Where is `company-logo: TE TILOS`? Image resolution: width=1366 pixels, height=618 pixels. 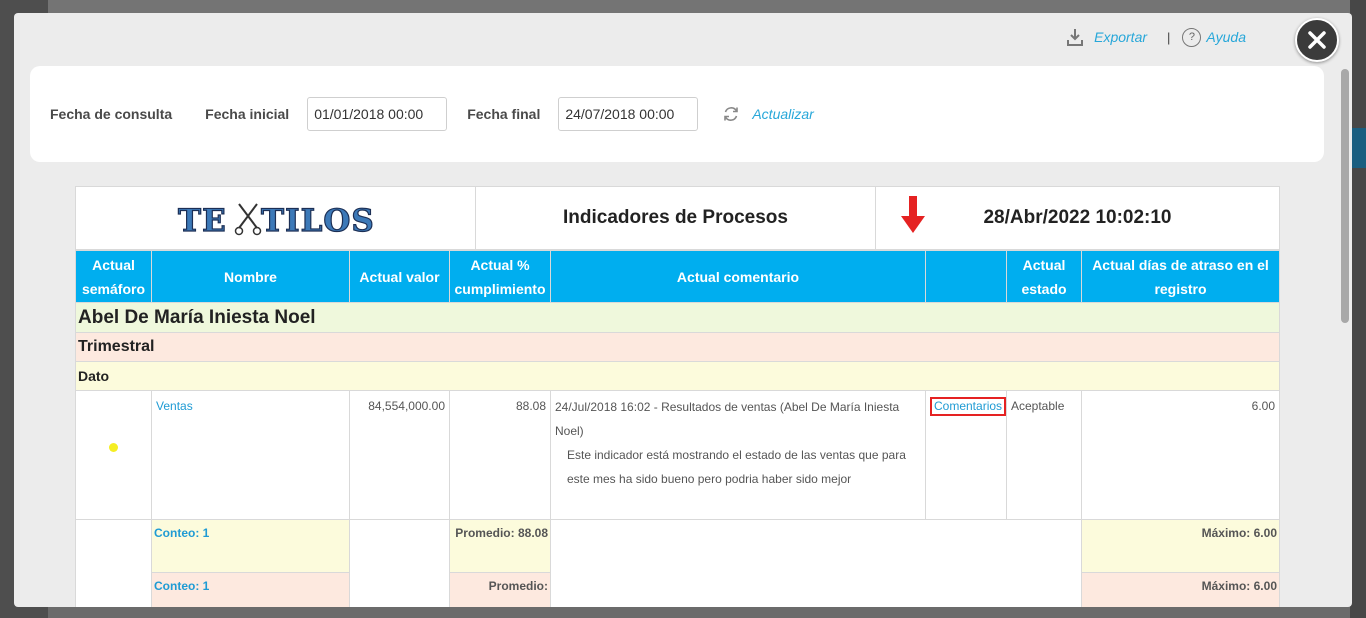
company-logo: TE TILOS is located at coordinates (276, 218).